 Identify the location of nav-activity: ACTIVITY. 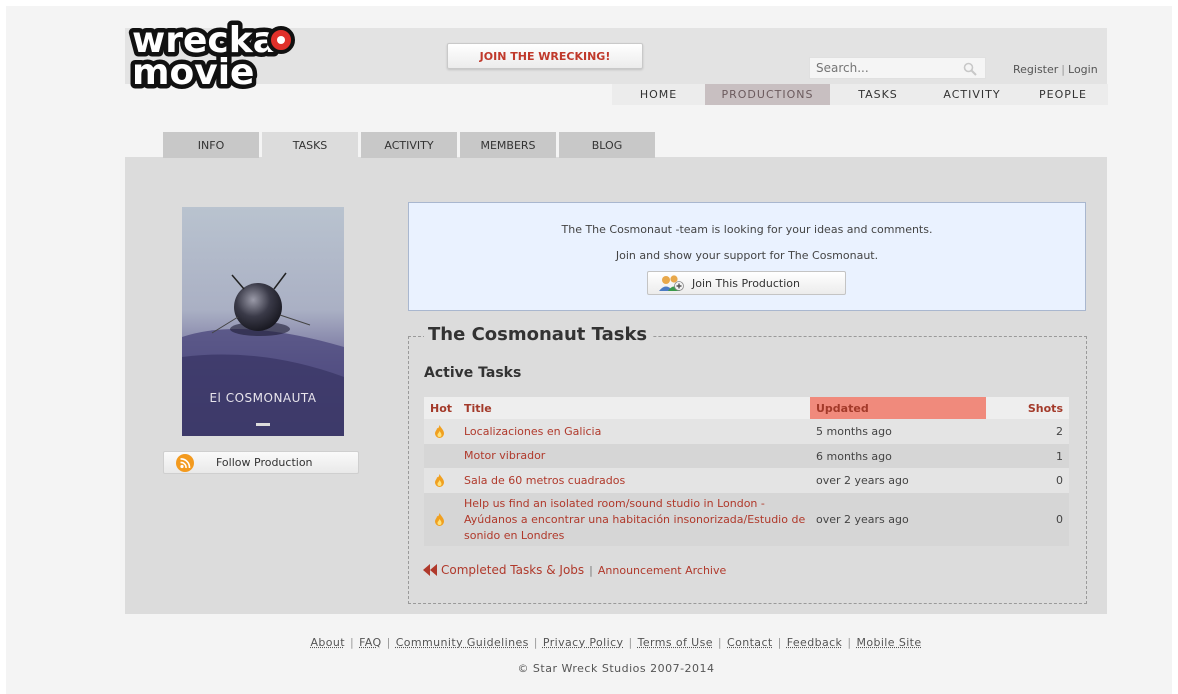
(972, 94).